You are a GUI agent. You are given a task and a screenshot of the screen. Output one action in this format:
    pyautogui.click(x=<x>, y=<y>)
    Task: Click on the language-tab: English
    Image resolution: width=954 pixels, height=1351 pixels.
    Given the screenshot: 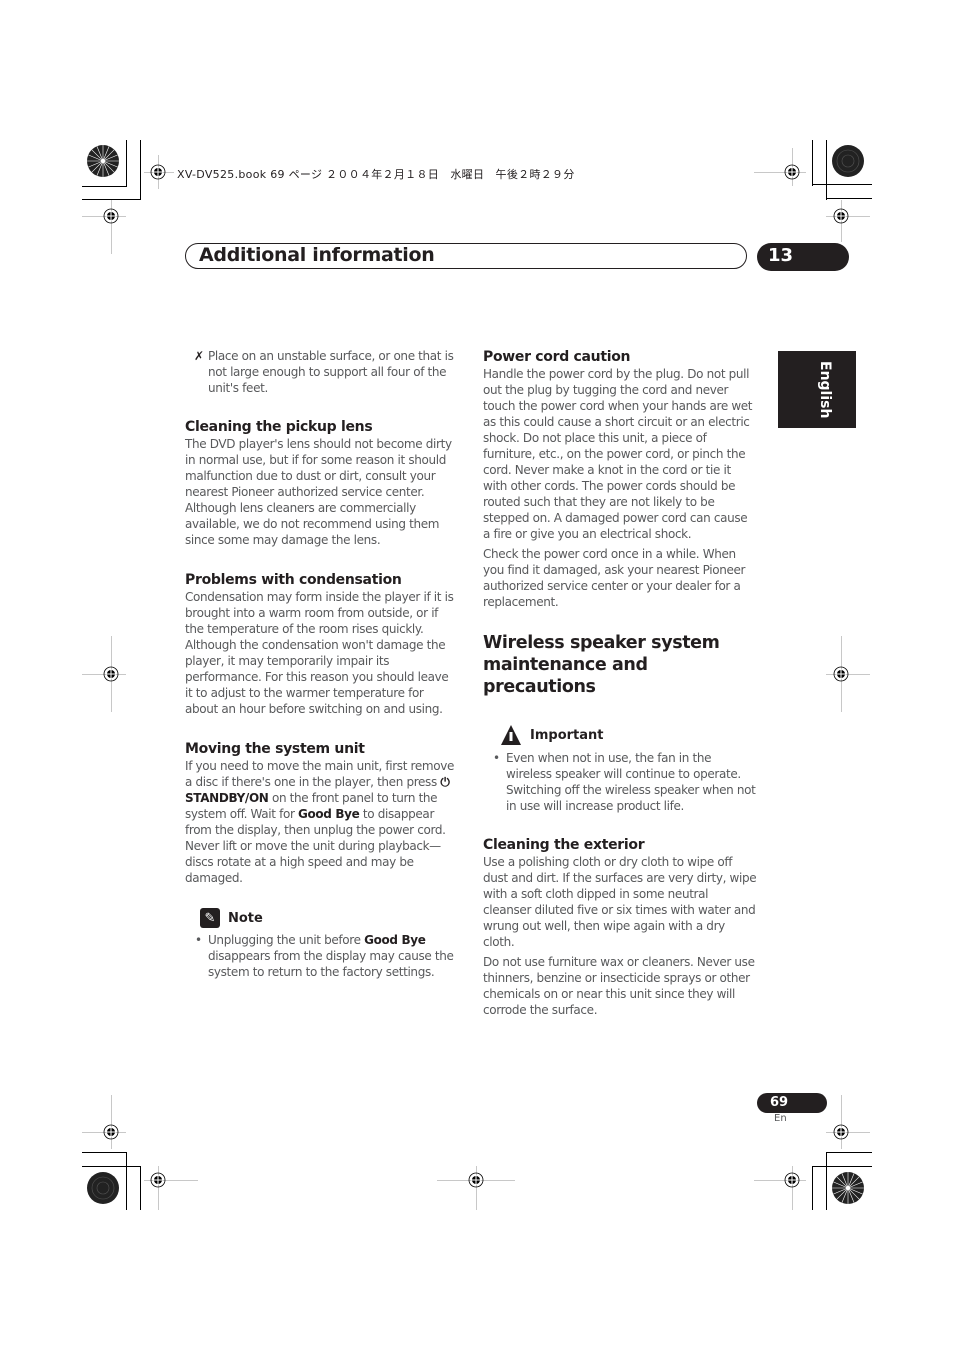 What is the action you would take?
    pyautogui.click(x=817, y=389)
    